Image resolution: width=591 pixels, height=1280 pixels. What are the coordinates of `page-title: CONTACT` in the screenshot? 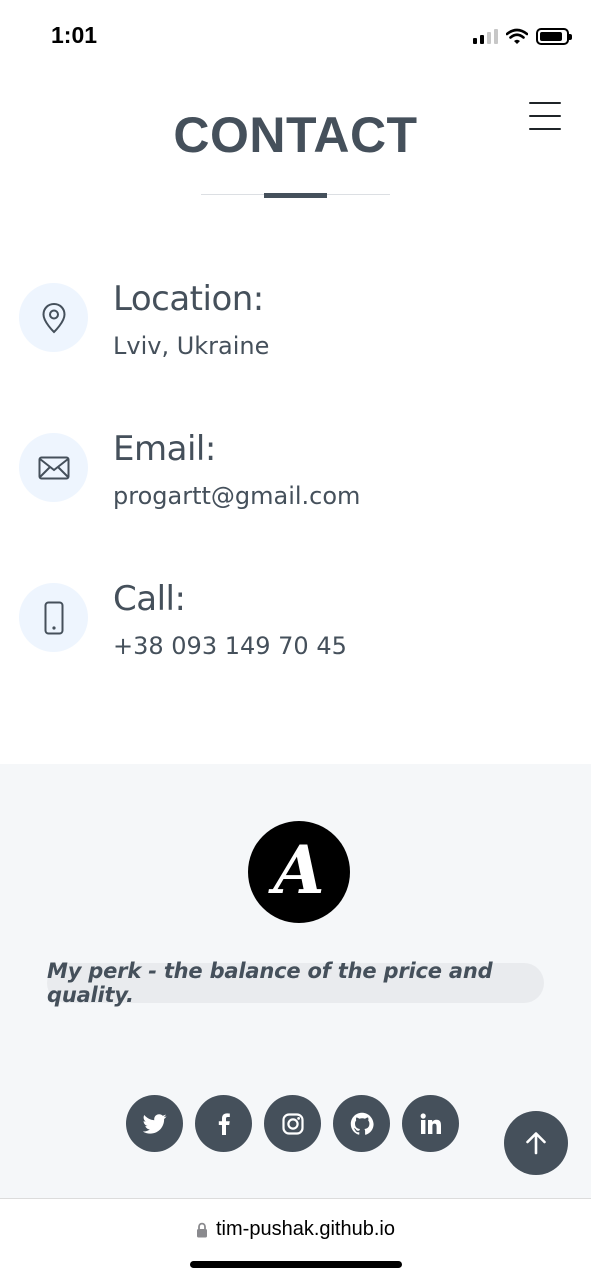 It's located at (295, 135).